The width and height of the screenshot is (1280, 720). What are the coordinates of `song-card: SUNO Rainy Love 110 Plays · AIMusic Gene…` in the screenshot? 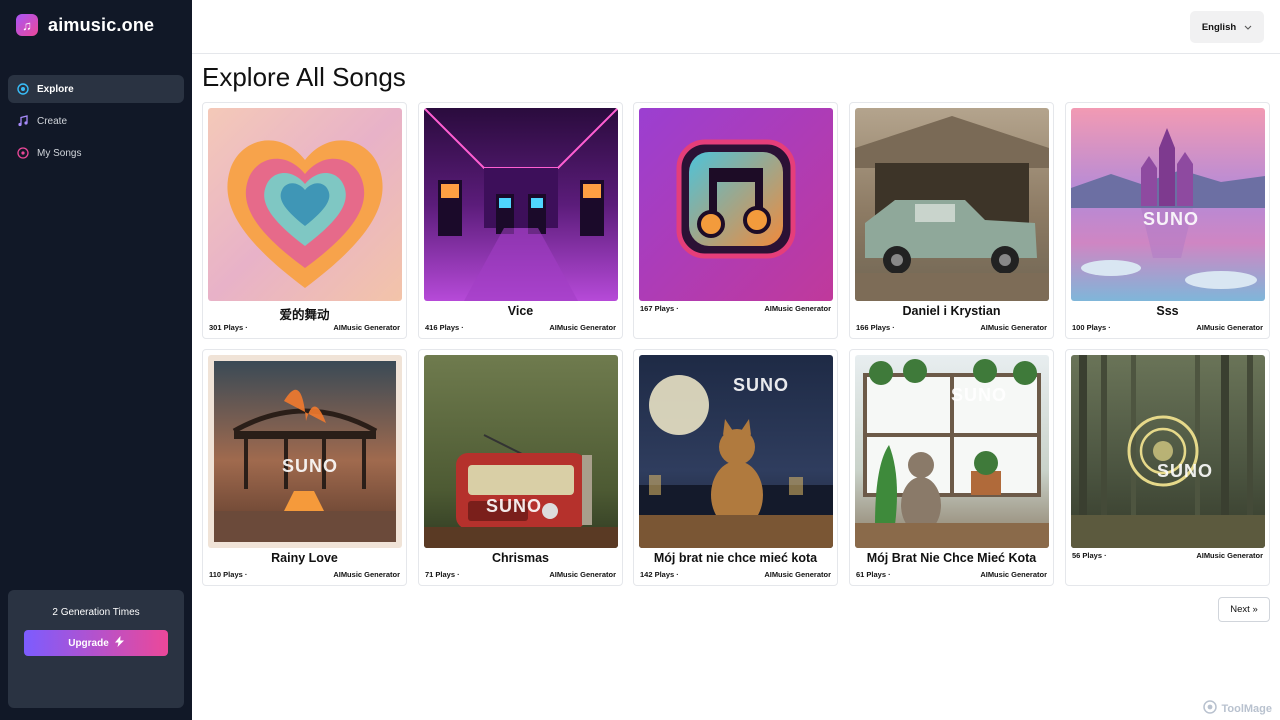 It's located at (304, 467).